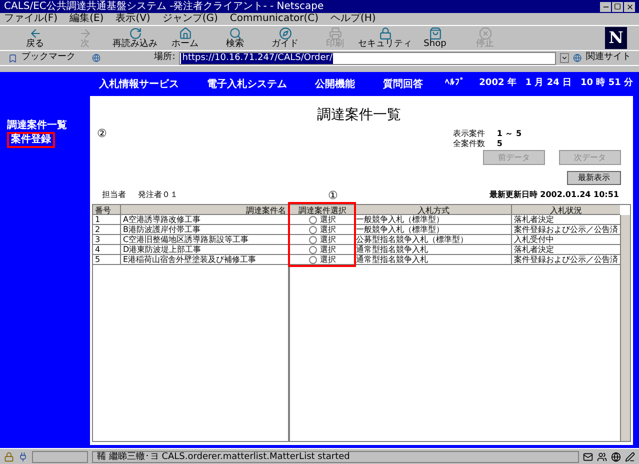  Describe the element at coordinates (274, 19) in the screenshot. I see `menu-item: Communicator(C)` at that location.